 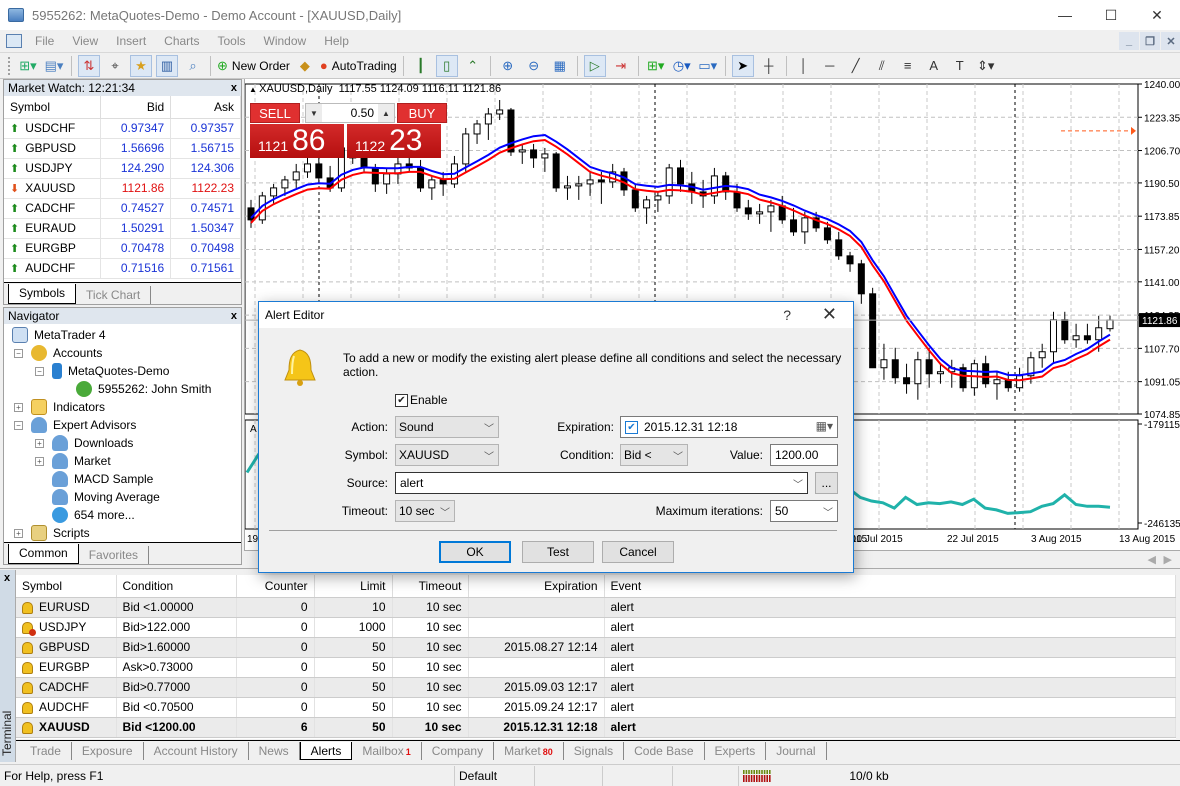 What do you see at coordinates (621, 66) in the screenshot?
I see `autoscroll-icon: ⇥` at bounding box center [621, 66].